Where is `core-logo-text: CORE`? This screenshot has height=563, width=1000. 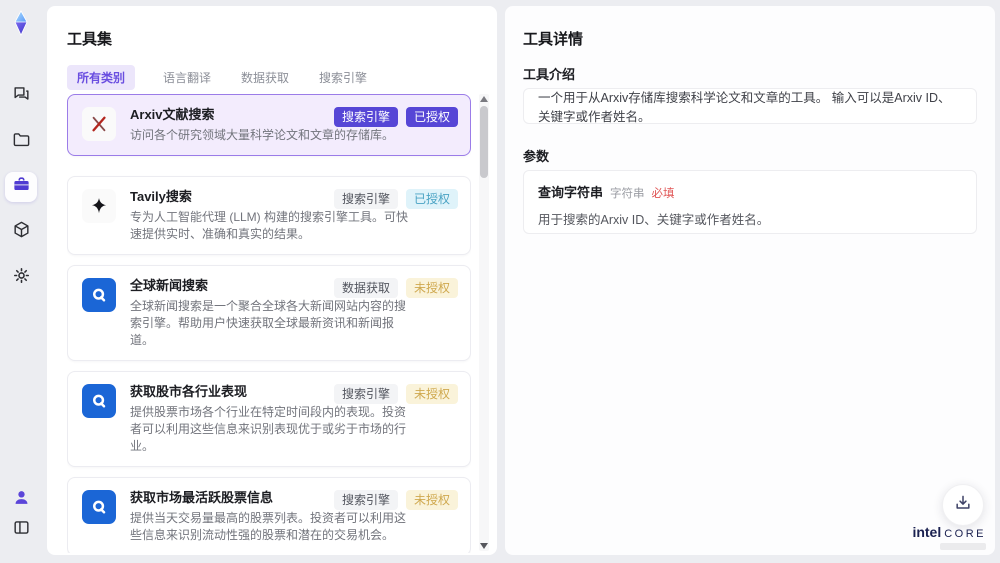
core-logo-text: CORE is located at coordinates (965, 534).